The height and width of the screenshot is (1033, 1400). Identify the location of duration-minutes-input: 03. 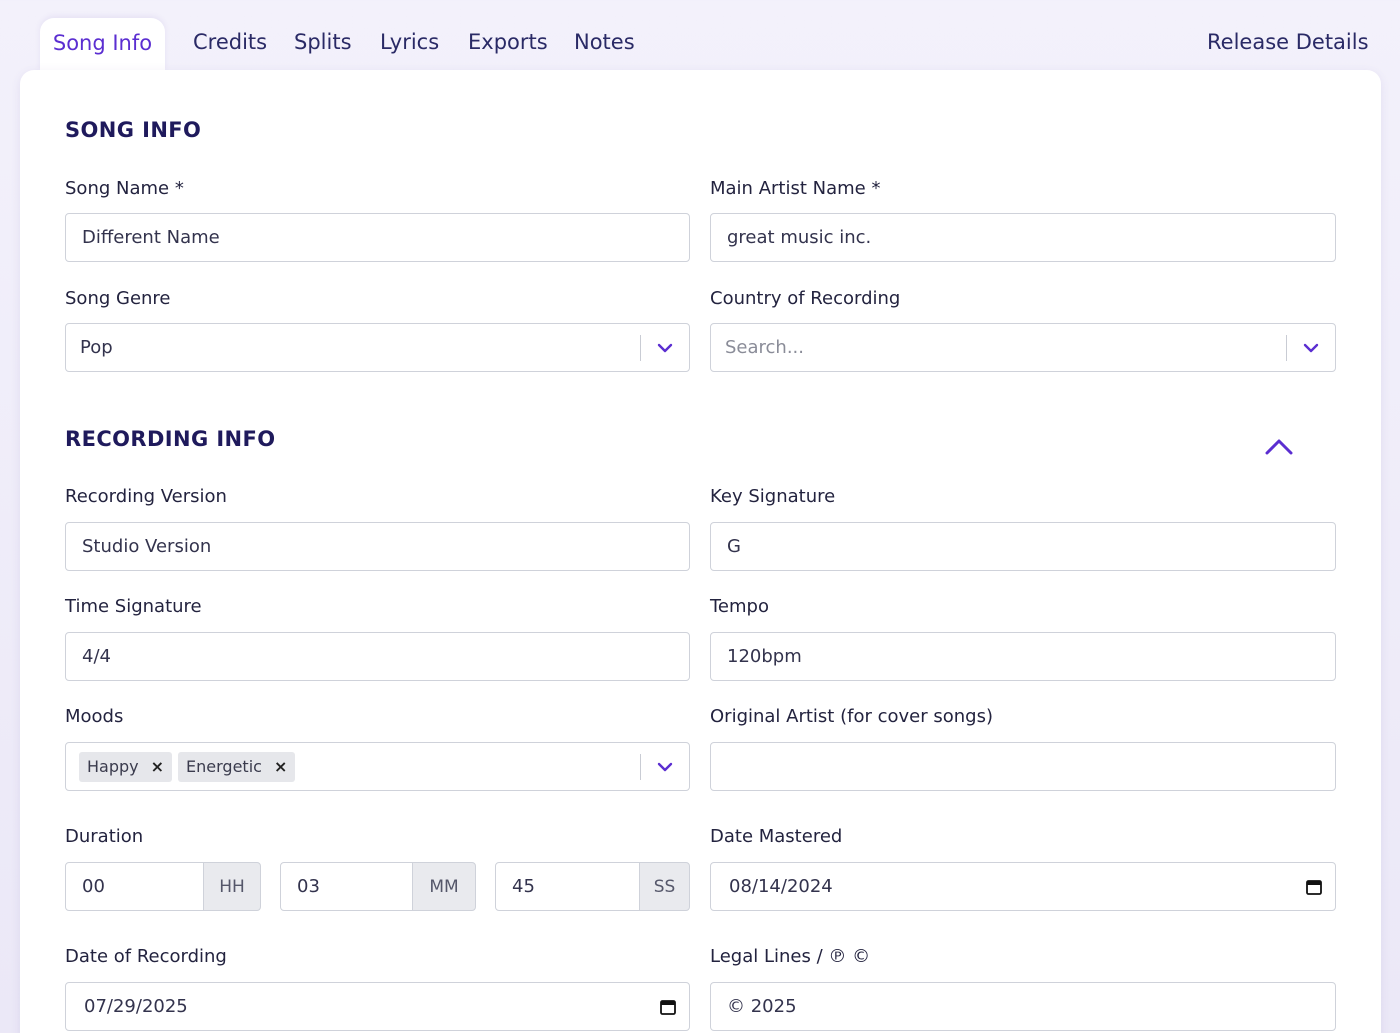
(346, 886).